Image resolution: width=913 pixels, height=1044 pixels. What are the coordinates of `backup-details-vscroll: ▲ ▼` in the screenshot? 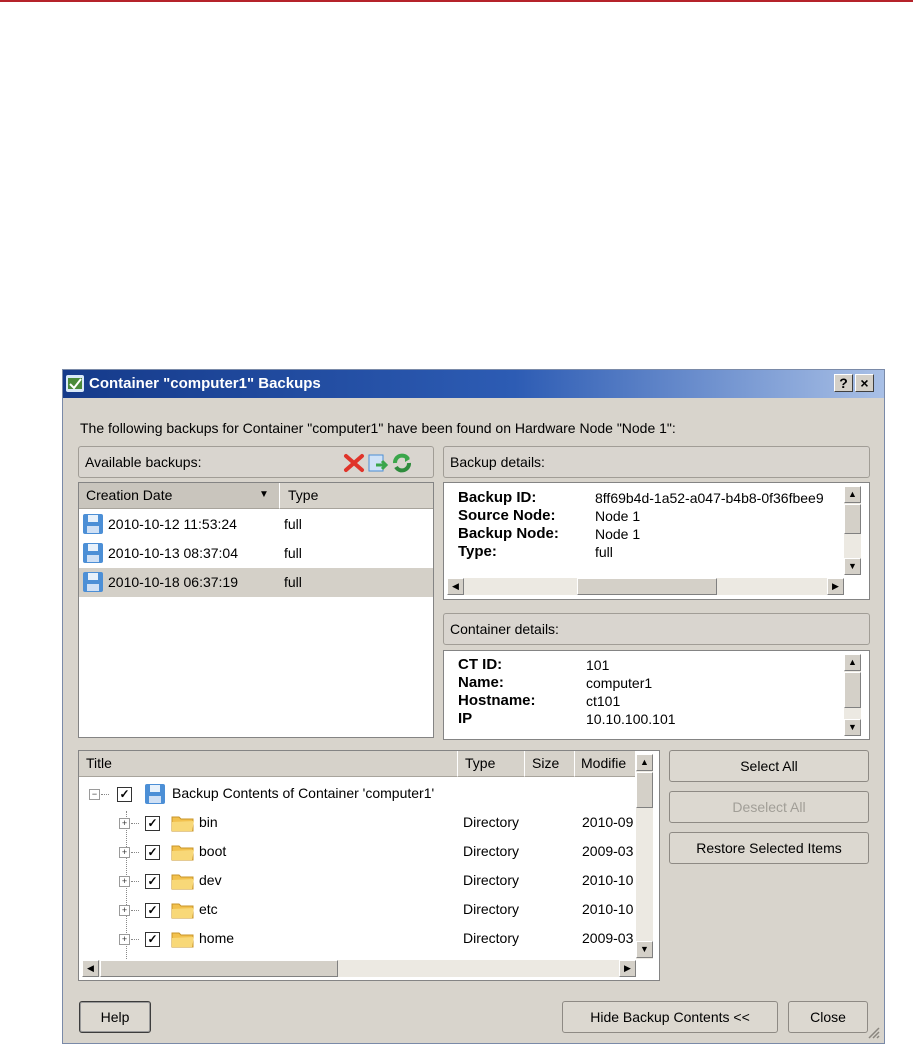 It's located at (852, 530).